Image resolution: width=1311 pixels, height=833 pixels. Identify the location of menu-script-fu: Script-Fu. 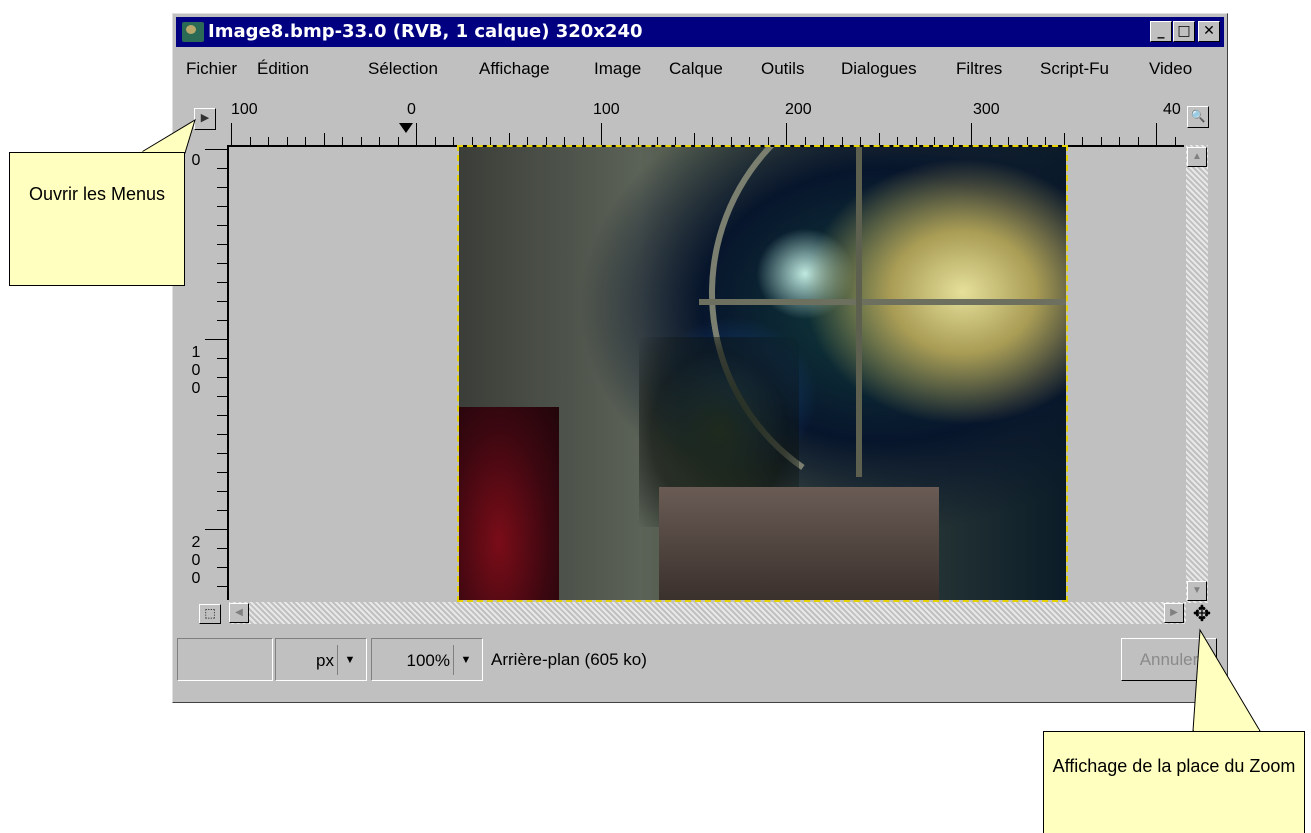
(1074, 69).